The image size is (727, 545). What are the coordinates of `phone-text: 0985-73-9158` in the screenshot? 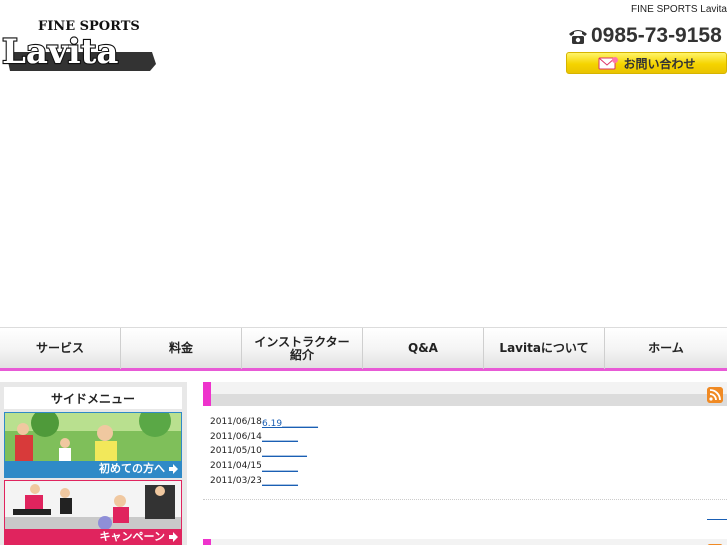 It's located at (656, 35).